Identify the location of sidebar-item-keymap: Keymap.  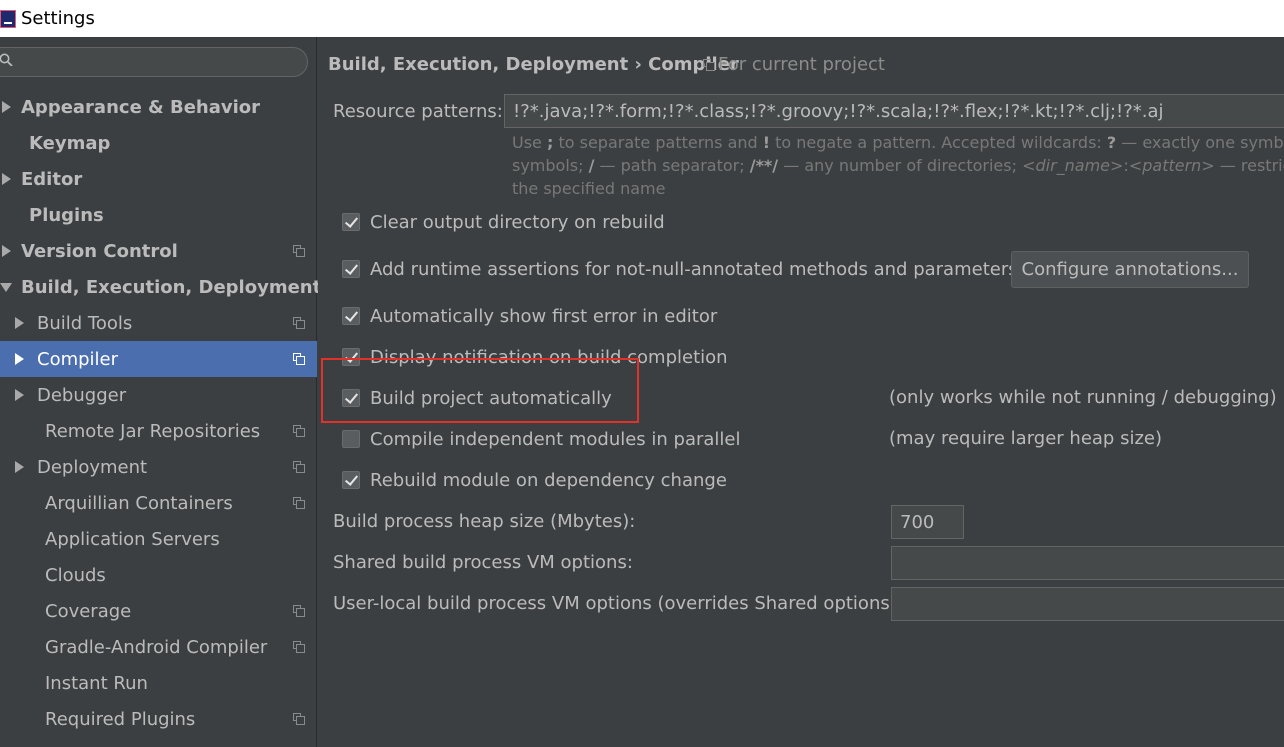
(158, 143).